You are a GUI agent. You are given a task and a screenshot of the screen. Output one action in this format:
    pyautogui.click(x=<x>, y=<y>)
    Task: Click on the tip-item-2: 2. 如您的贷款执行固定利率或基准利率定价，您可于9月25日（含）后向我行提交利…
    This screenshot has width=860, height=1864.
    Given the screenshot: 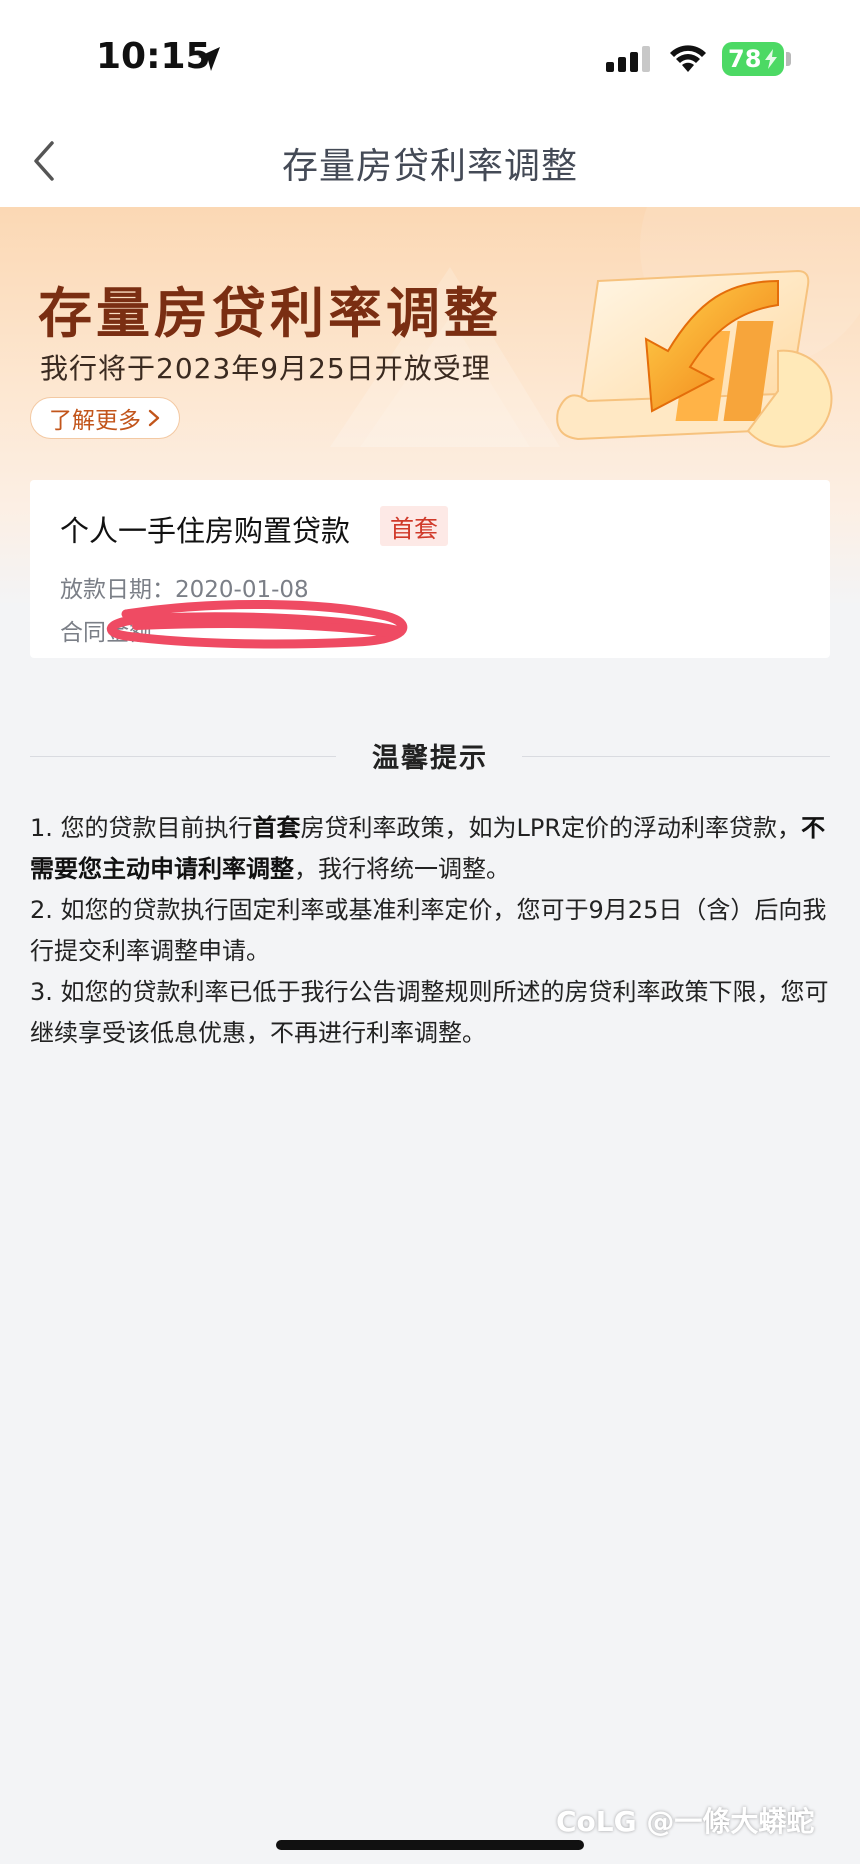 What is the action you would take?
    pyautogui.click(x=428, y=930)
    